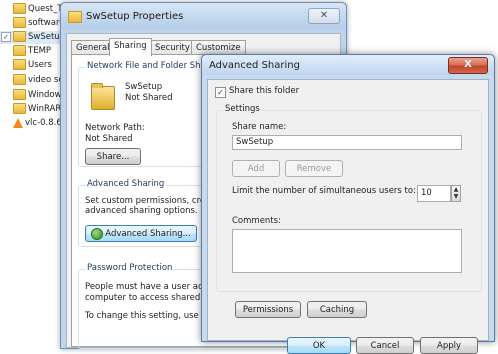  Describe the element at coordinates (254, 65) in the screenshot. I see `dialog-title: Advanced Sharing` at that location.